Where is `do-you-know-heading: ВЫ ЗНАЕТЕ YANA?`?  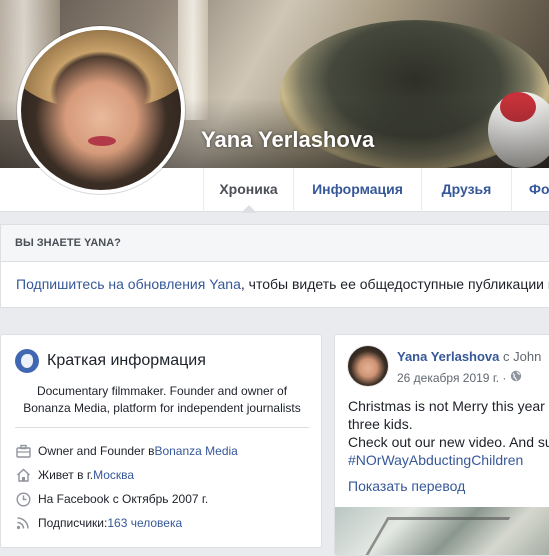
do-you-know-heading: ВЫ ЗНАЕТЕ YANA? is located at coordinates (275, 243).